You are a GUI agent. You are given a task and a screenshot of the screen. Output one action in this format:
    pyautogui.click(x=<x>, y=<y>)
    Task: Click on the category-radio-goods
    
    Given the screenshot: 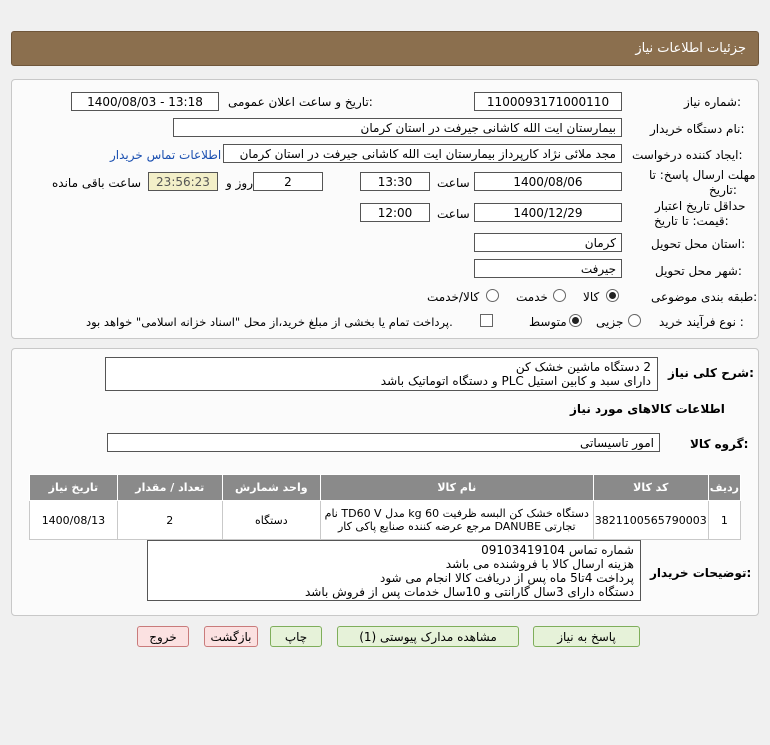 What is the action you would take?
    pyautogui.click(x=612, y=295)
    